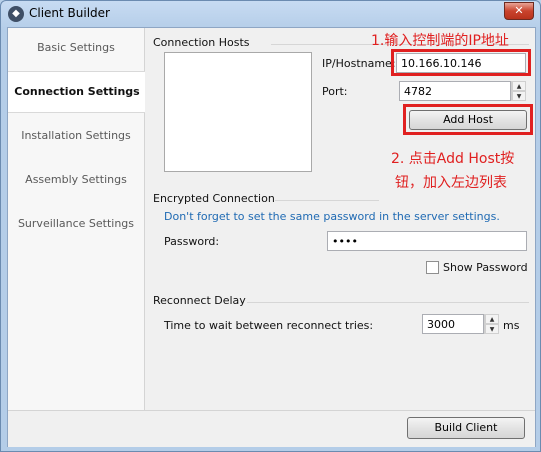 The image size is (541, 452). I want to click on annotation-highlight-ip, so click(461, 62).